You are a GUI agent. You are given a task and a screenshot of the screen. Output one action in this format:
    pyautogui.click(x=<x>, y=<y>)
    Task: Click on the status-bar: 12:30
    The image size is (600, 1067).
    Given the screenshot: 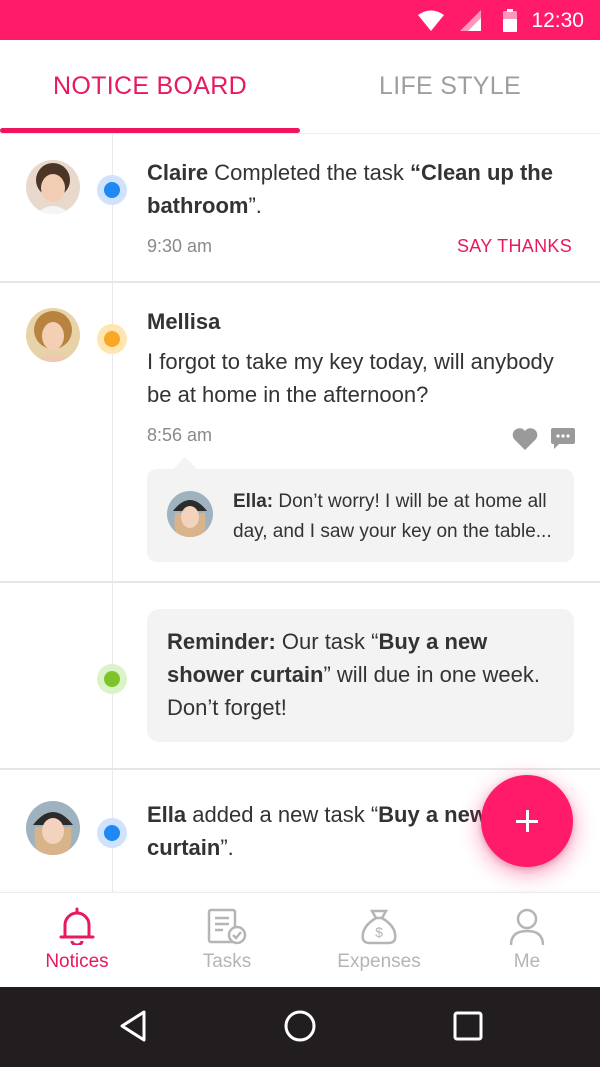 What is the action you would take?
    pyautogui.click(x=300, y=20)
    